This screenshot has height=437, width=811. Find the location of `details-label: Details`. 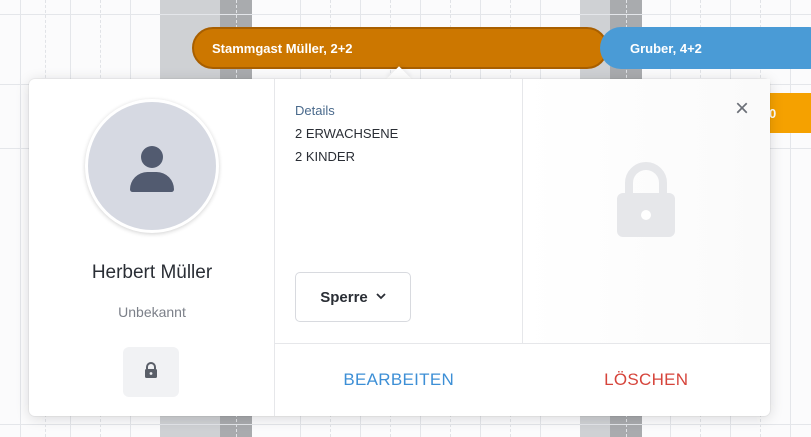

details-label: Details is located at coordinates (315, 110).